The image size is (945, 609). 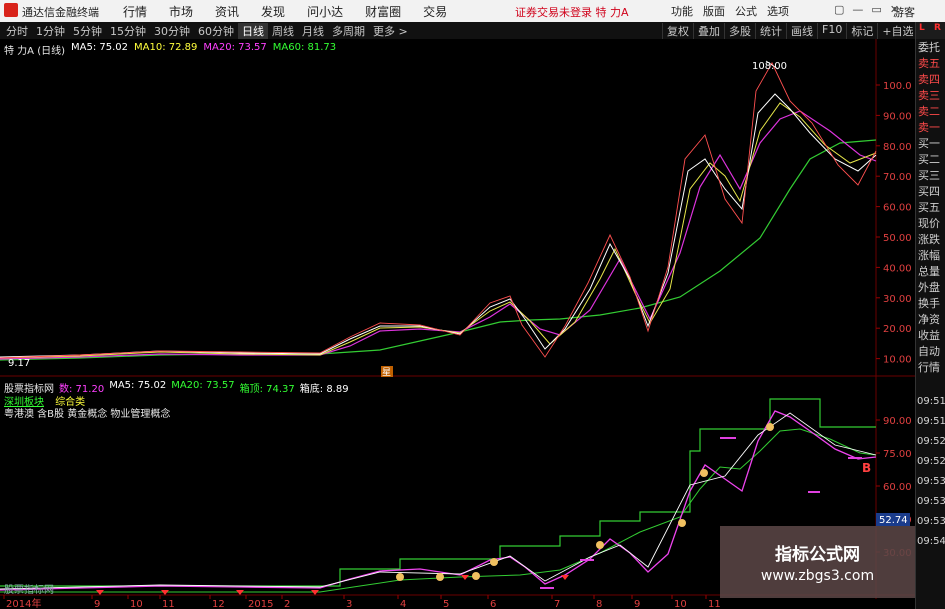 What do you see at coordinates (267, 389) in the screenshot?
I see `indicator-box-top: 箱顶: 74.37` at bounding box center [267, 389].